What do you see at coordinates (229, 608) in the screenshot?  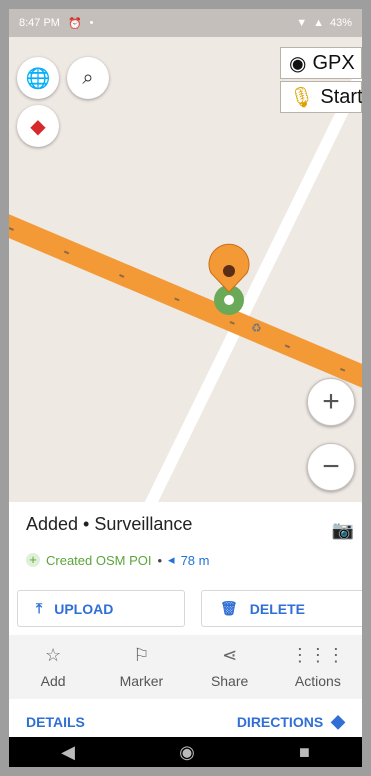 I see `trash-icon: 🗑` at bounding box center [229, 608].